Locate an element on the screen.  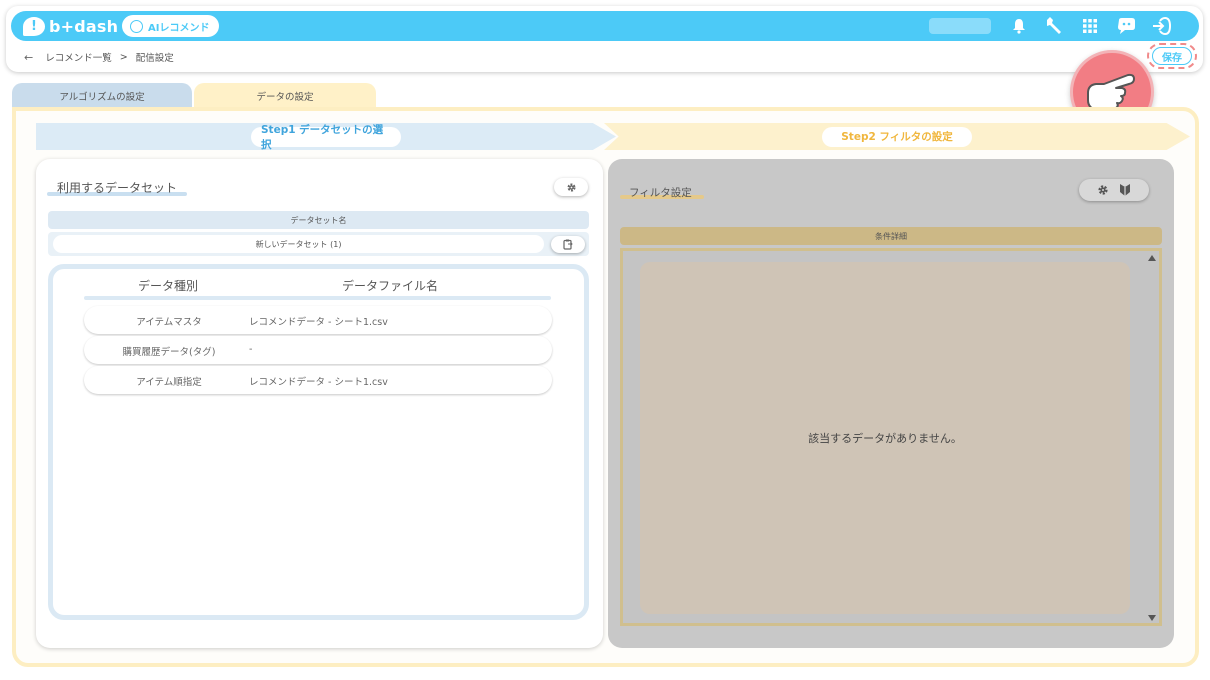
product-selector: AIレコメンド is located at coordinates (171, 26).